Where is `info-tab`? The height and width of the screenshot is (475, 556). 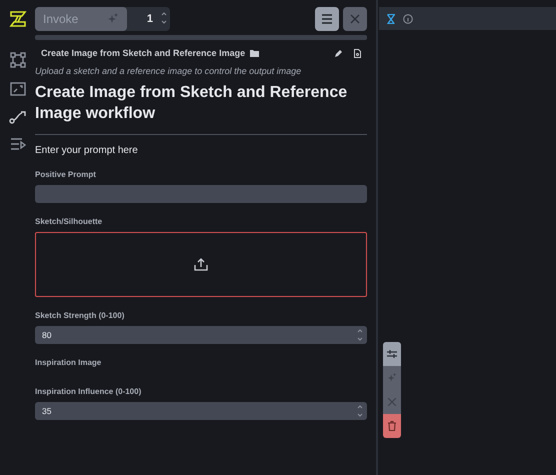
info-tab is located at coordinates (408, 19).